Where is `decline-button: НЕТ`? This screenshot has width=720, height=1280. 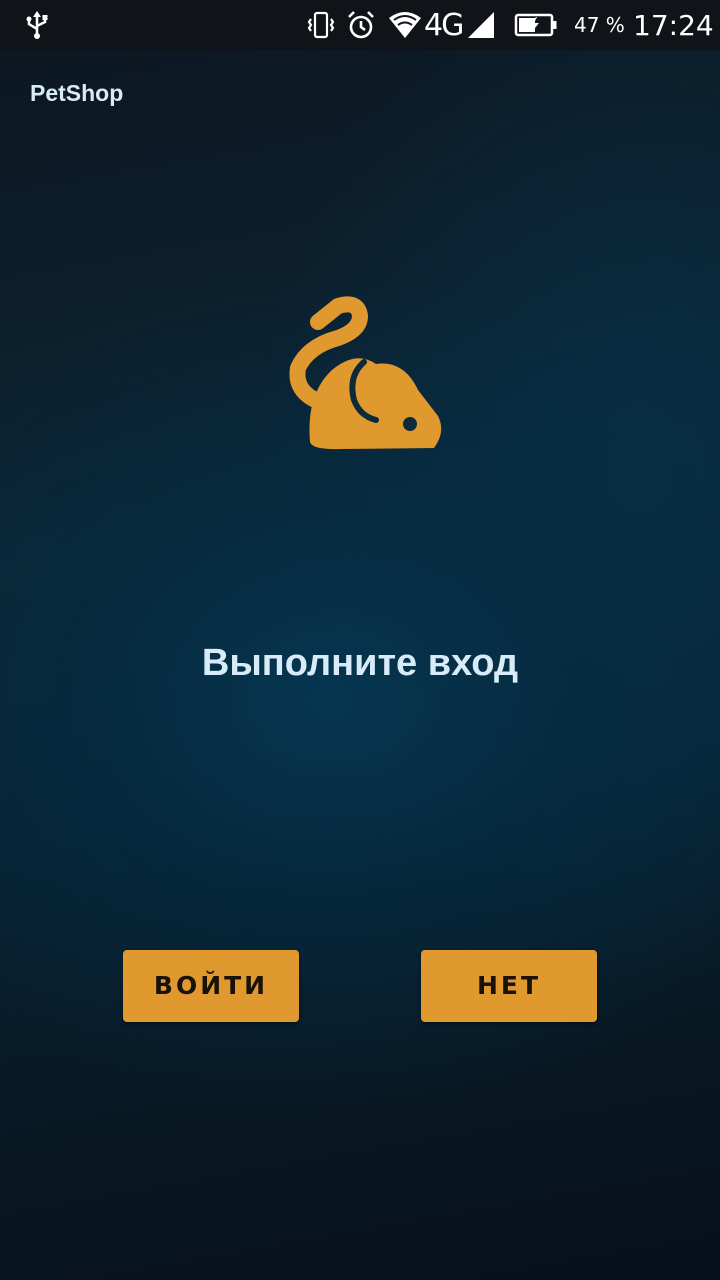
decline-button: НЕТ is located at coordinates (509, 986).